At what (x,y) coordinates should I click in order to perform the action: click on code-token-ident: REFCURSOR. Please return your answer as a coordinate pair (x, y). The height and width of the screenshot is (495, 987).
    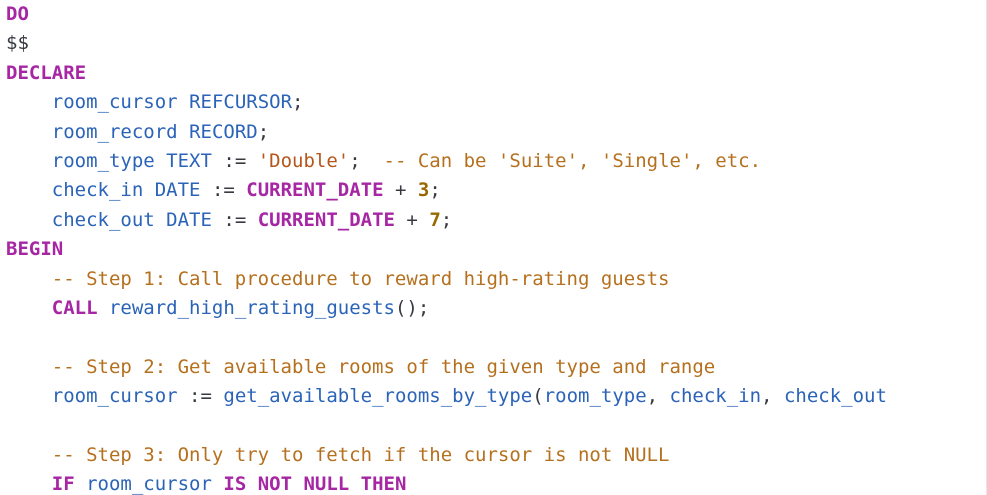
    Looking at the image, I should click on (241, 102).